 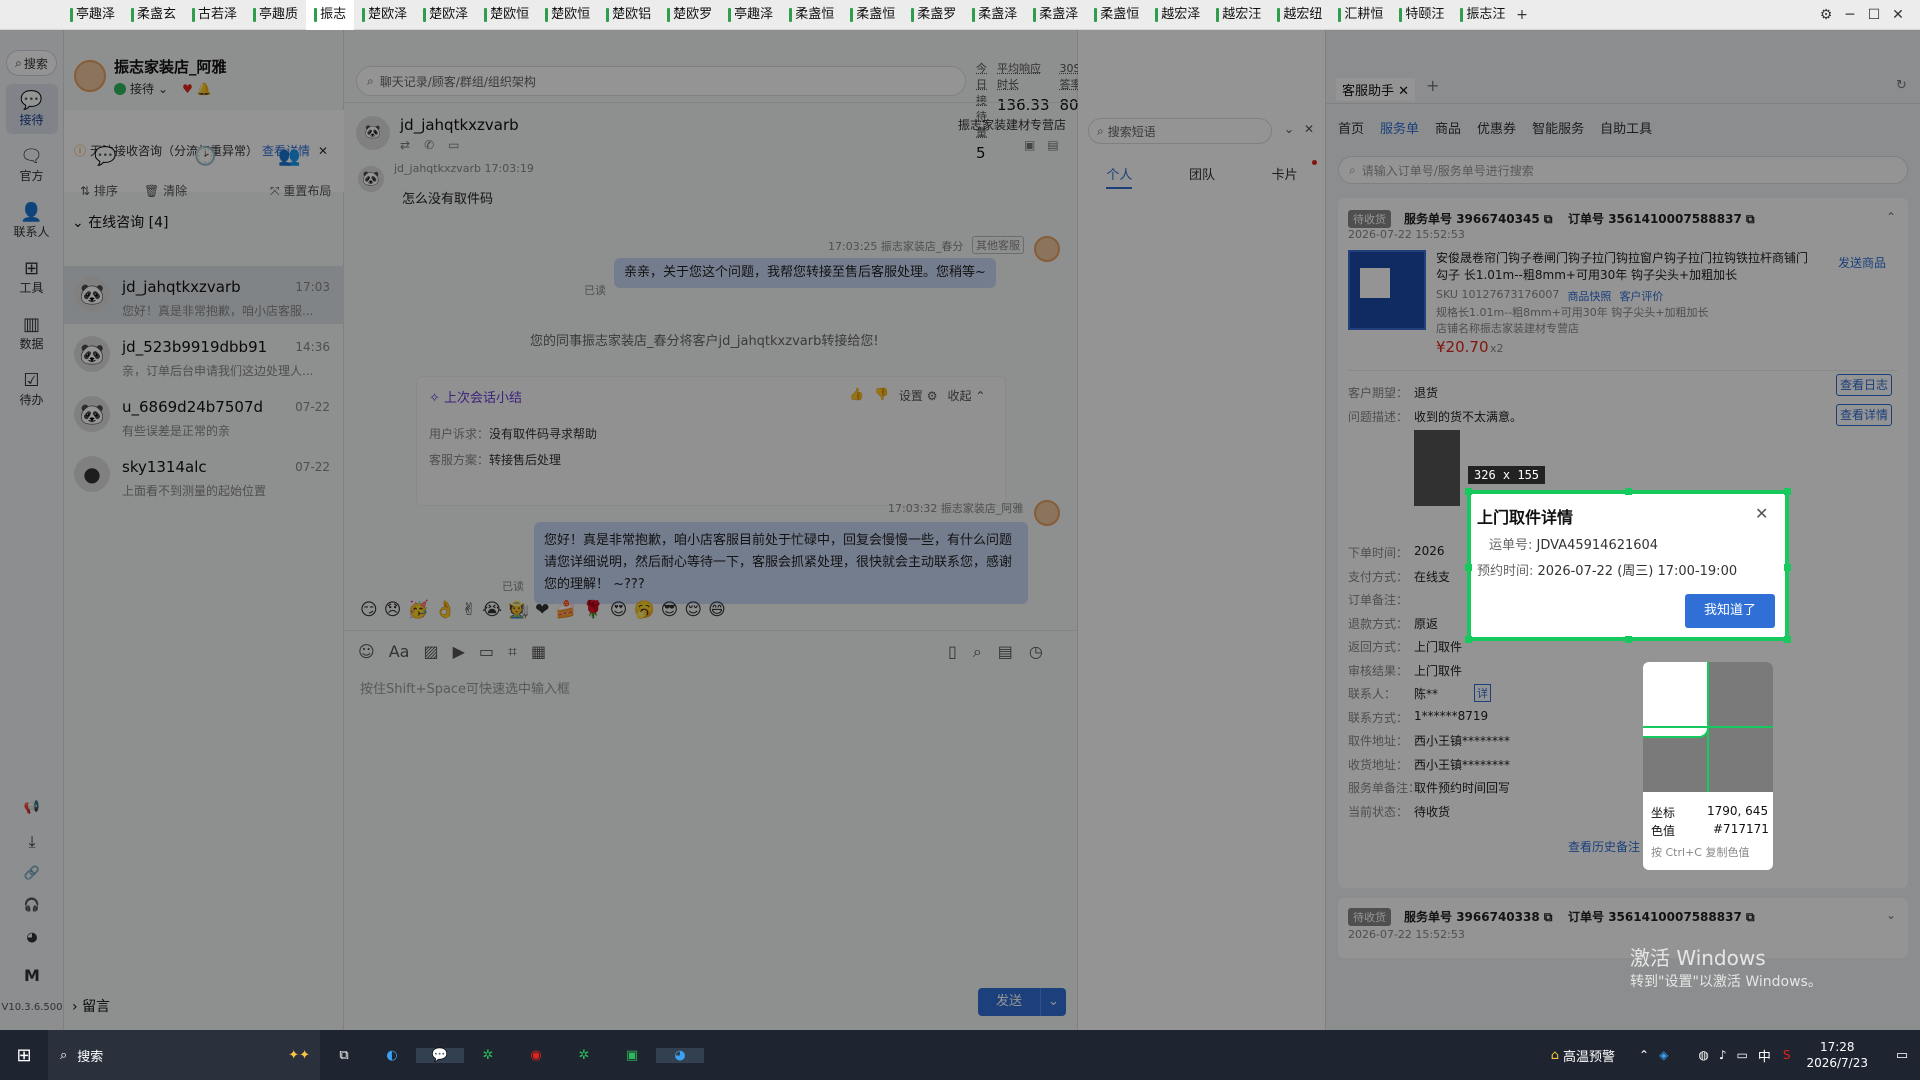 What do you see at coordinates (459, 652) in the screenshot?
I see `video-icon: ▶` at bounding box center [459, 652].